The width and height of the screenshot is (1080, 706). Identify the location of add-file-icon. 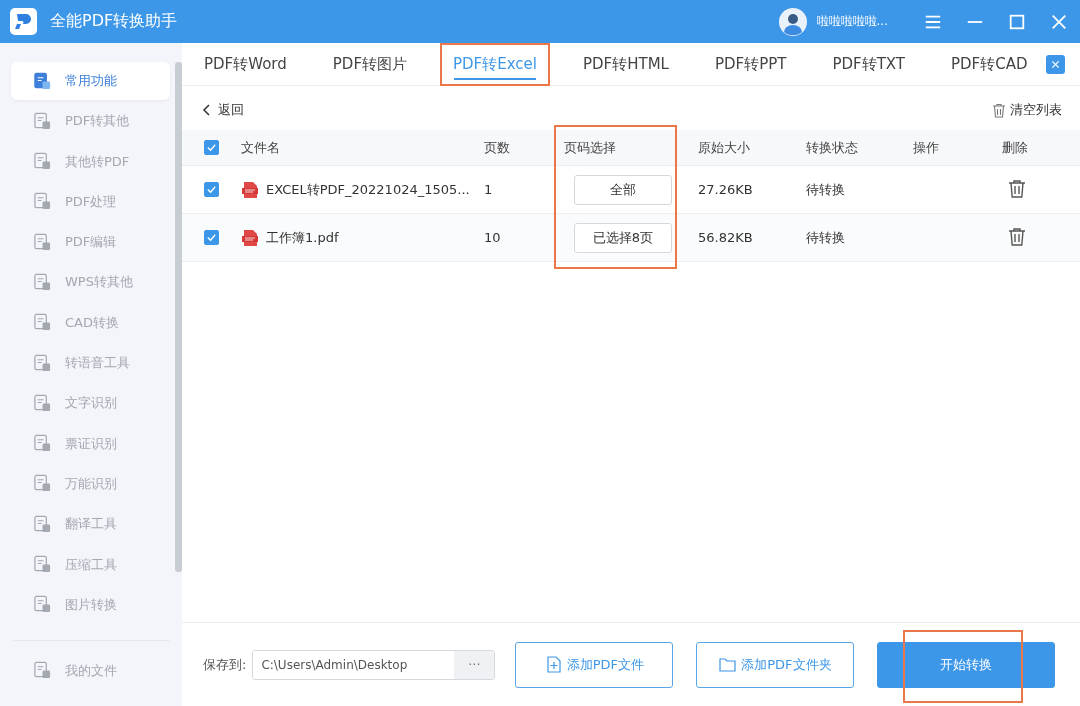
(553, 664).